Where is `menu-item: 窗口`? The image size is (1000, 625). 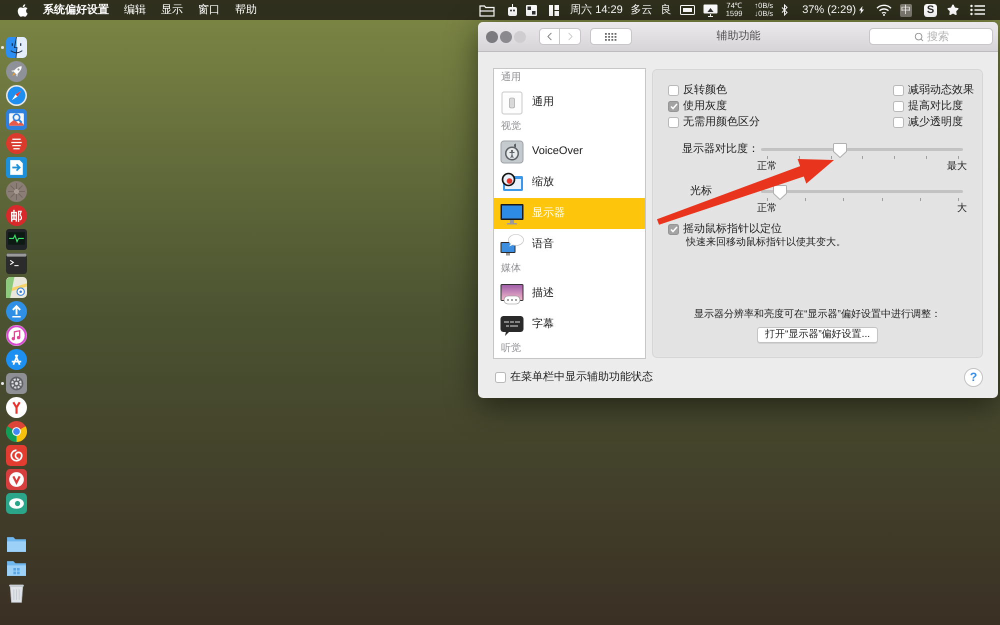
menu-item: 窗口 is located at coordinates (209, 10).